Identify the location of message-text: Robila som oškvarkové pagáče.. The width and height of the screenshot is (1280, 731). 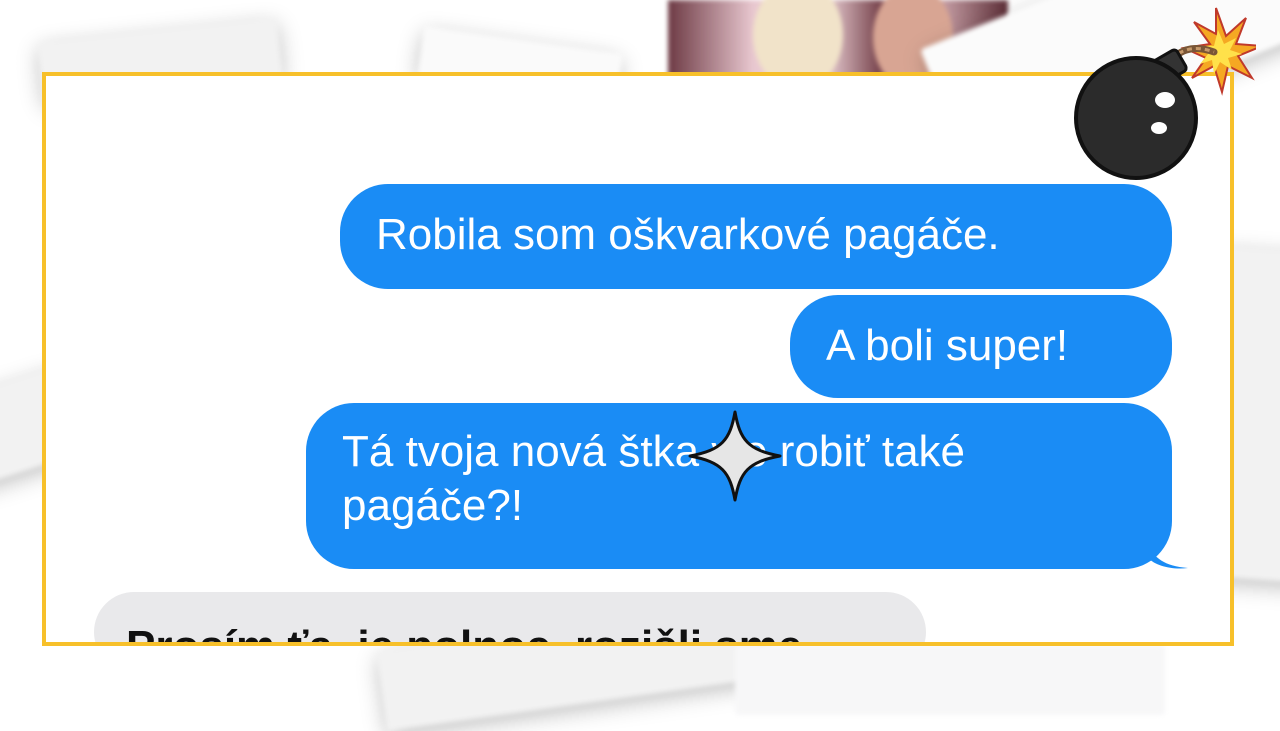
(688, 234).